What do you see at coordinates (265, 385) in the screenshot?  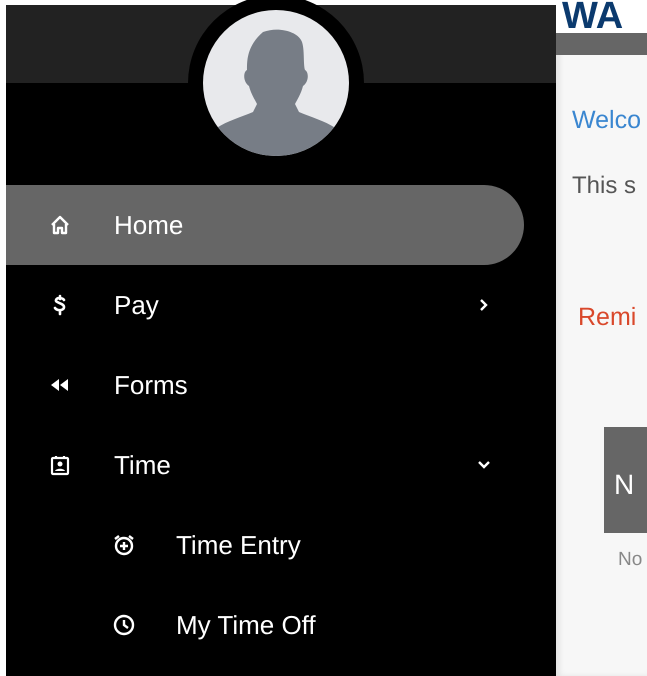 I see `menu-item: Forms` at bounding box center [265, 385].